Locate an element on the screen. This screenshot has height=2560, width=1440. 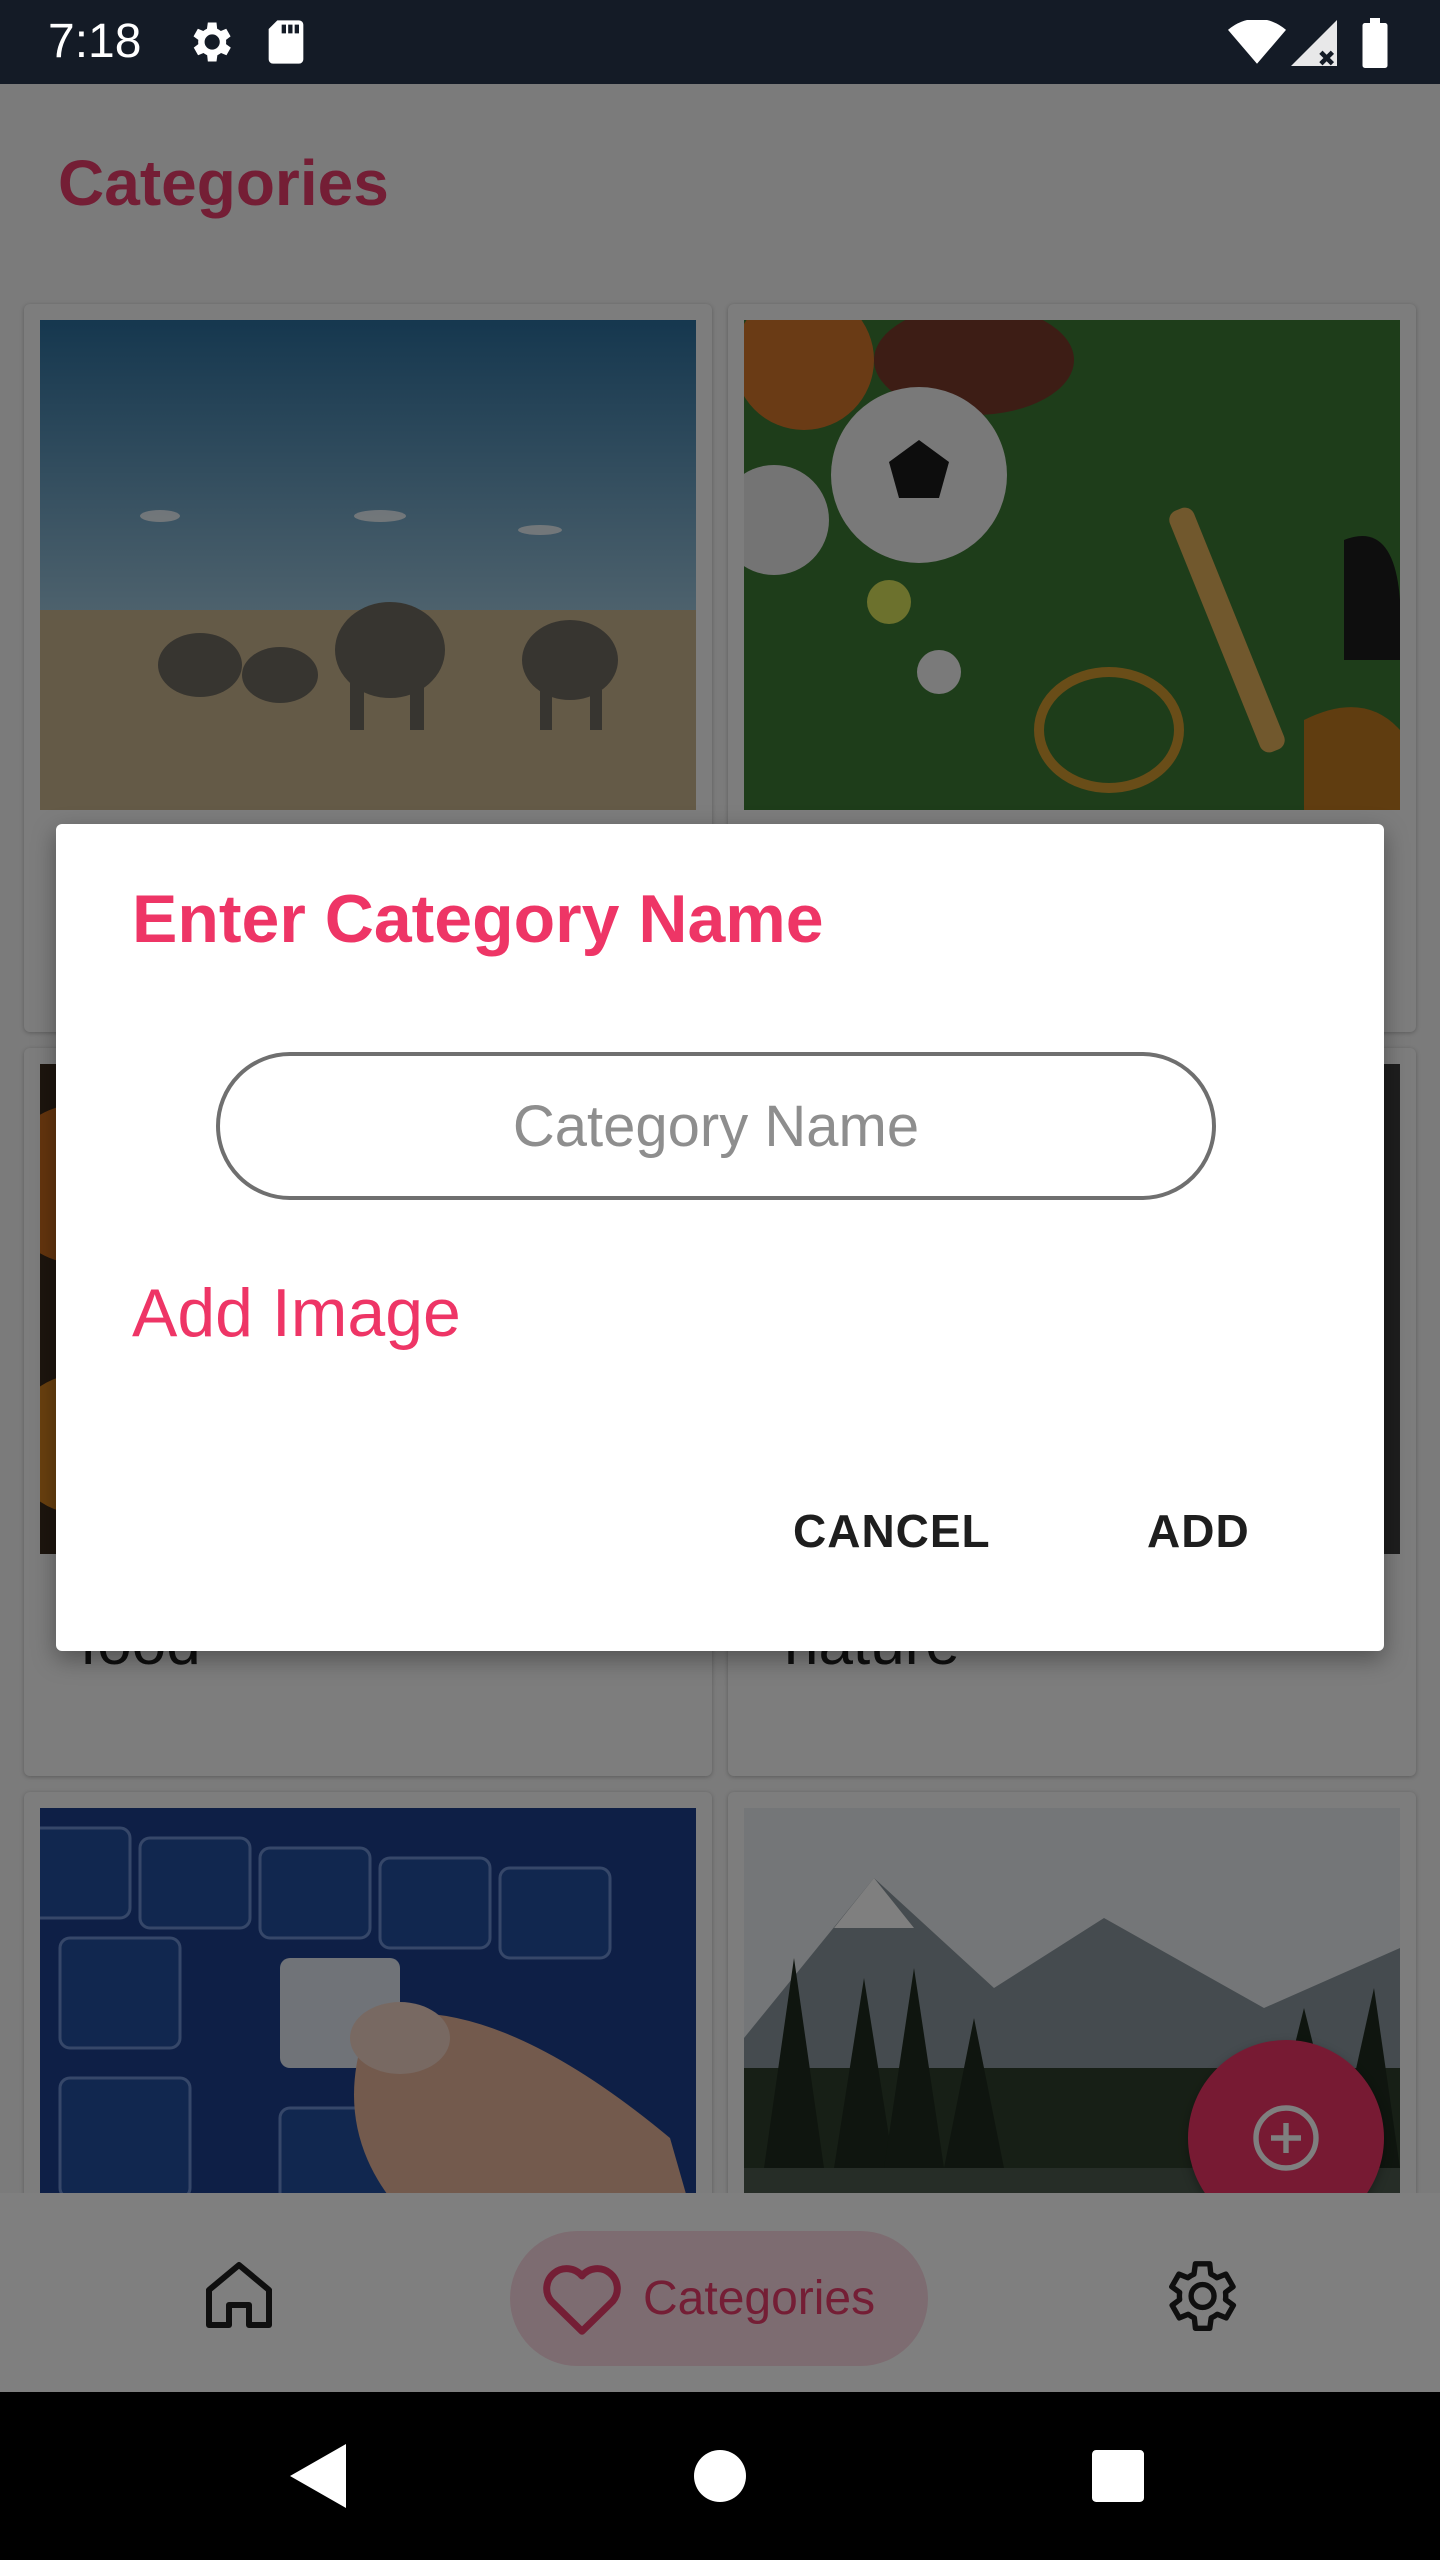
status-bar: 7:18 is located at coordinates (720, 42).